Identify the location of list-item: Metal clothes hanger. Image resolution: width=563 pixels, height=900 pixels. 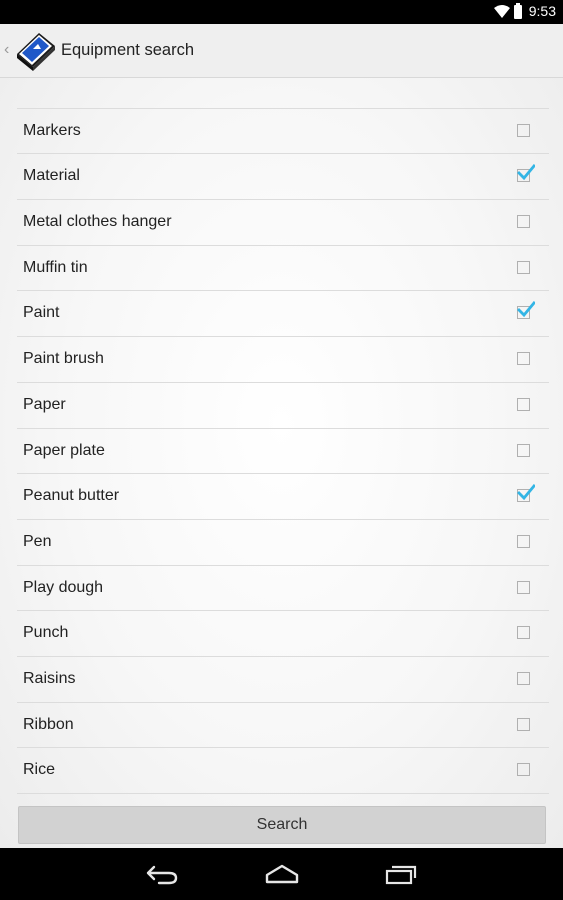
(283, 223).